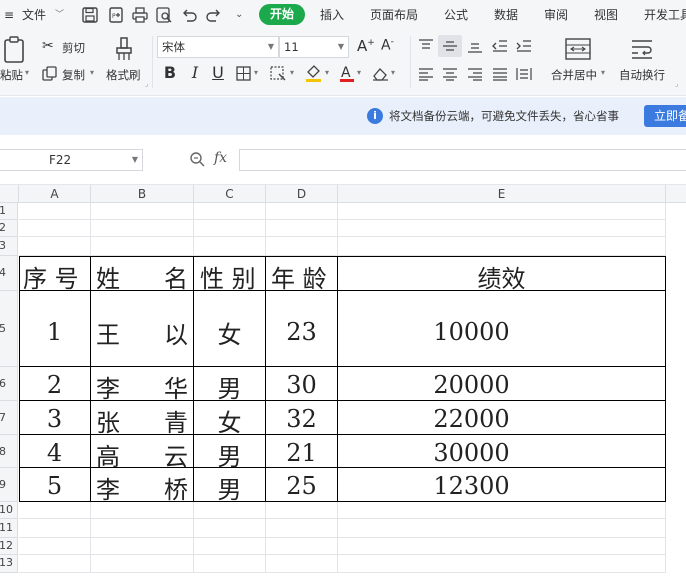 The image size is (686, 580). Describe the element at coordinates (676, 194) in the screenshot. I see `column-header-f` at that location.